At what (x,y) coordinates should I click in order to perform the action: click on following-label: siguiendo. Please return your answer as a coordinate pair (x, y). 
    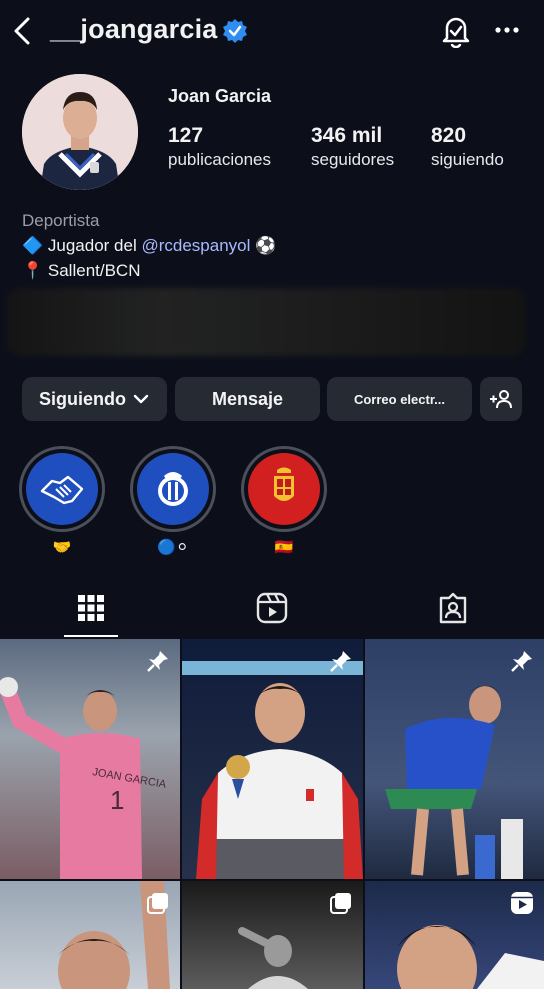
    Looking at the image, I should click on (467, 159).